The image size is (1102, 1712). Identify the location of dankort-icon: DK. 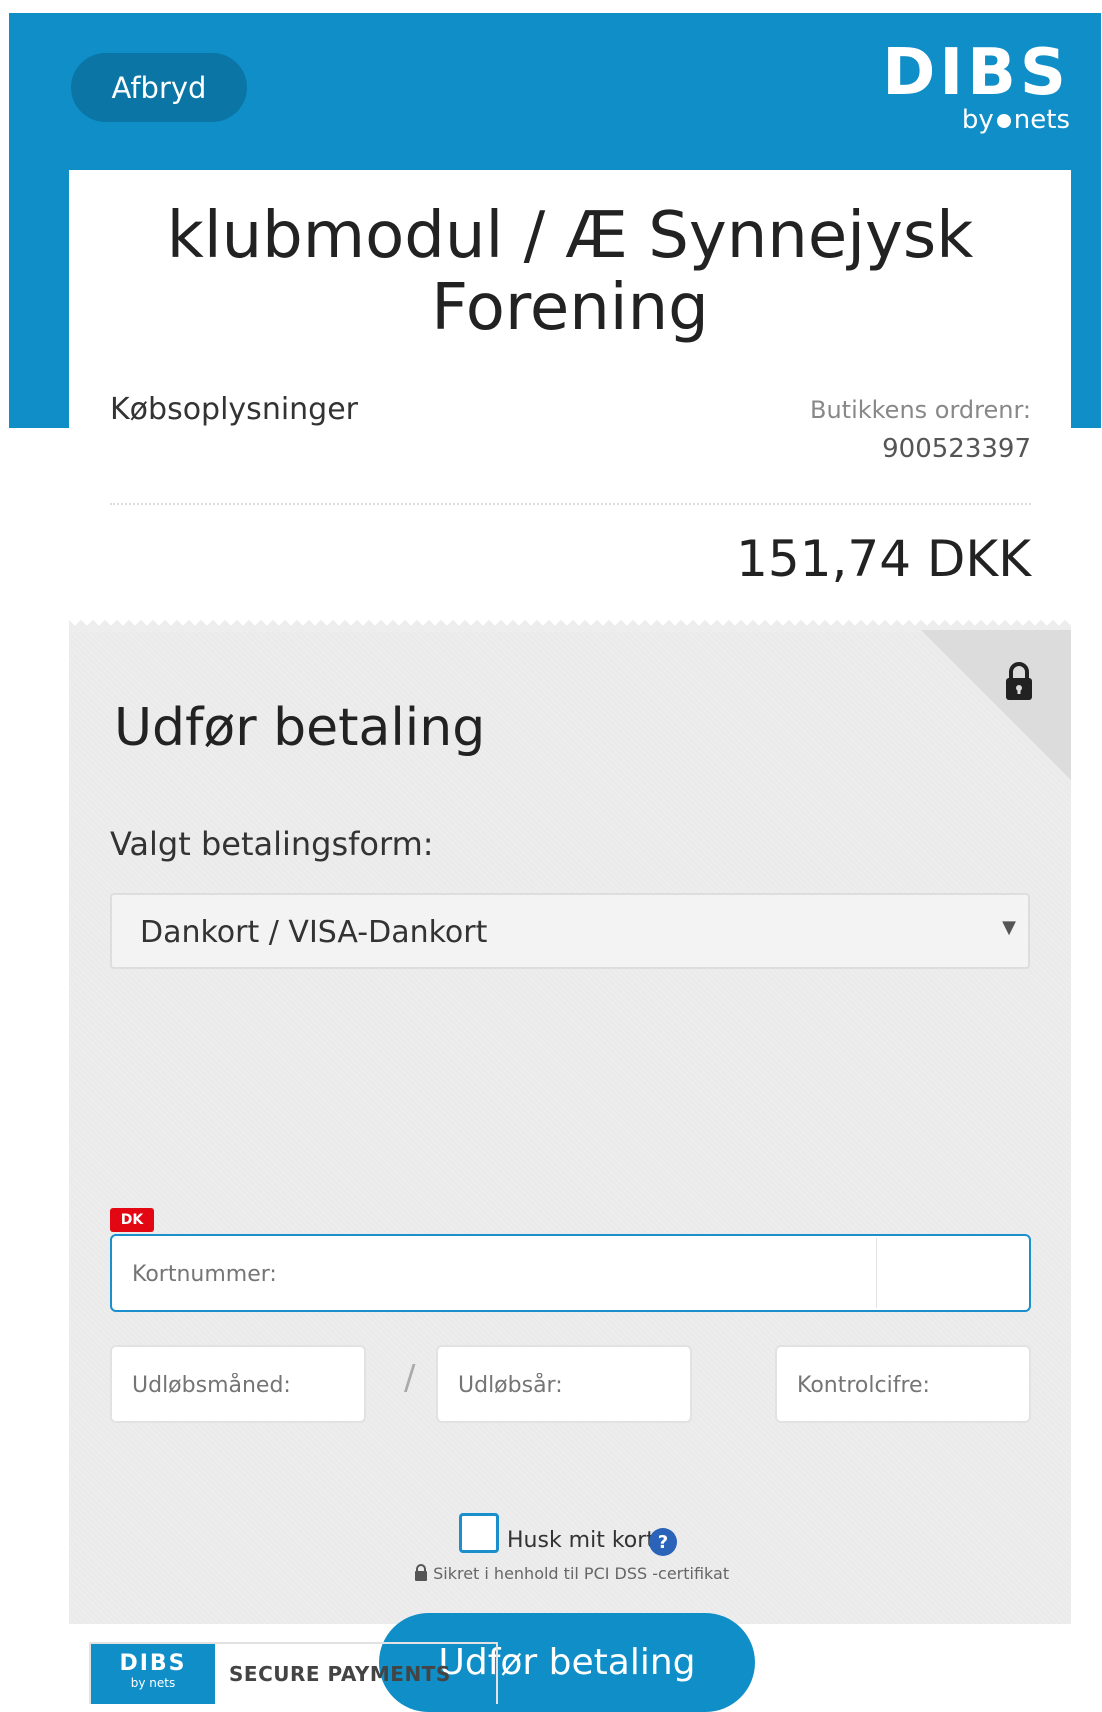
(132, 1220).